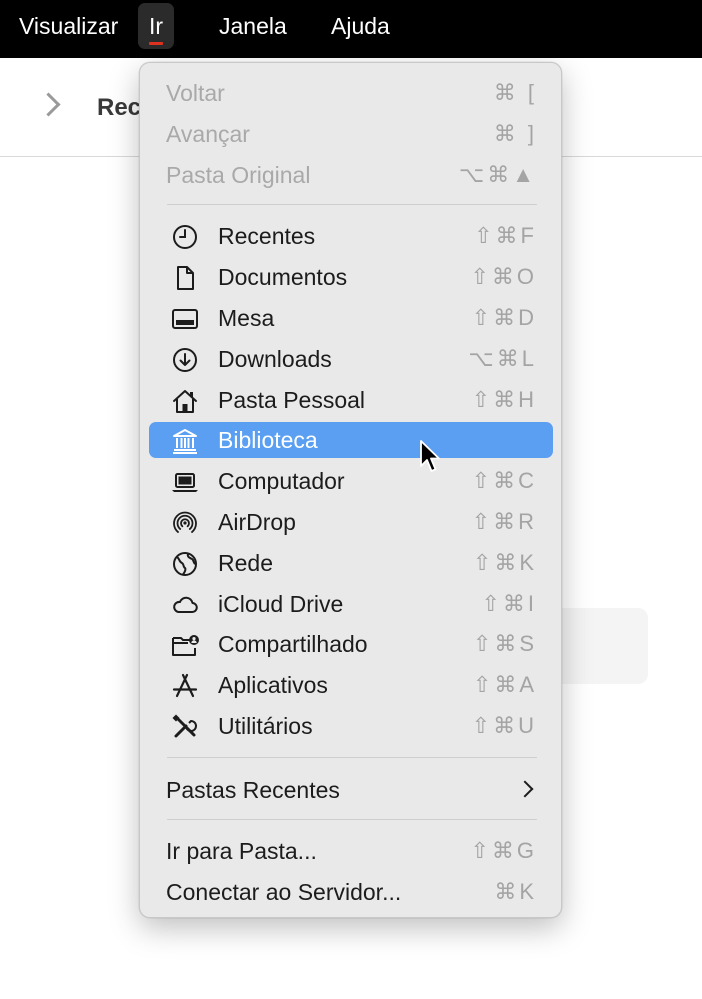 The height and width of the screenshot is (999, 702). What do you see at coordinates (185, 401) in the screenshot?
I see `home-icon` at bounding box center [185, 401].